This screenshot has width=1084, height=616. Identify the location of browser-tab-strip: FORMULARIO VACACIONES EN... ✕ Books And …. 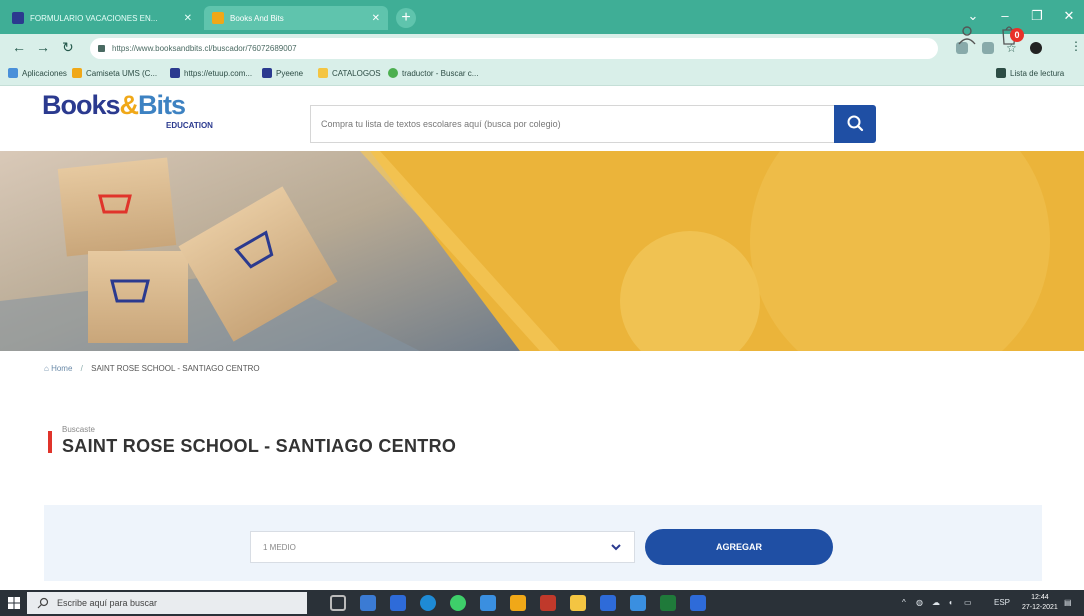
(542, 17).